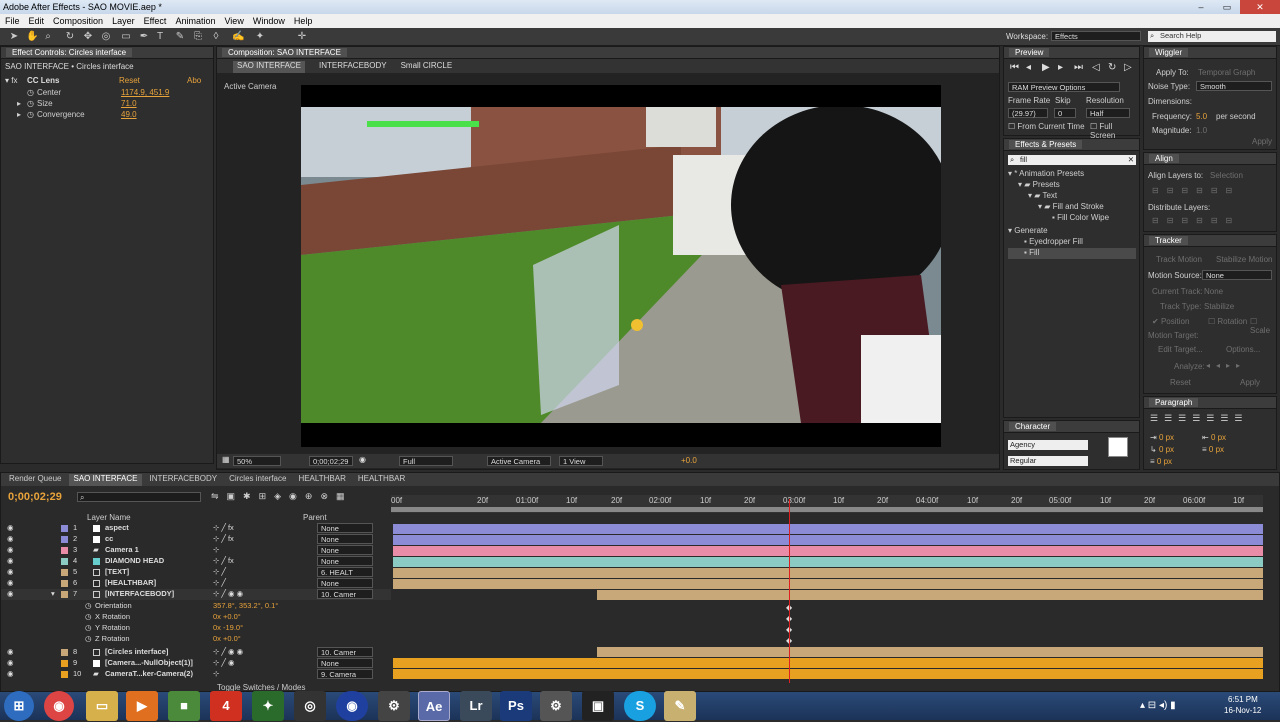 The height and width of the screenshot is (722, 1280). What do you see at coordinates (1212, 36) in the screenshot?
I see `search-help-input: ⌕ Search Help` at bounding box center [1212, 36].